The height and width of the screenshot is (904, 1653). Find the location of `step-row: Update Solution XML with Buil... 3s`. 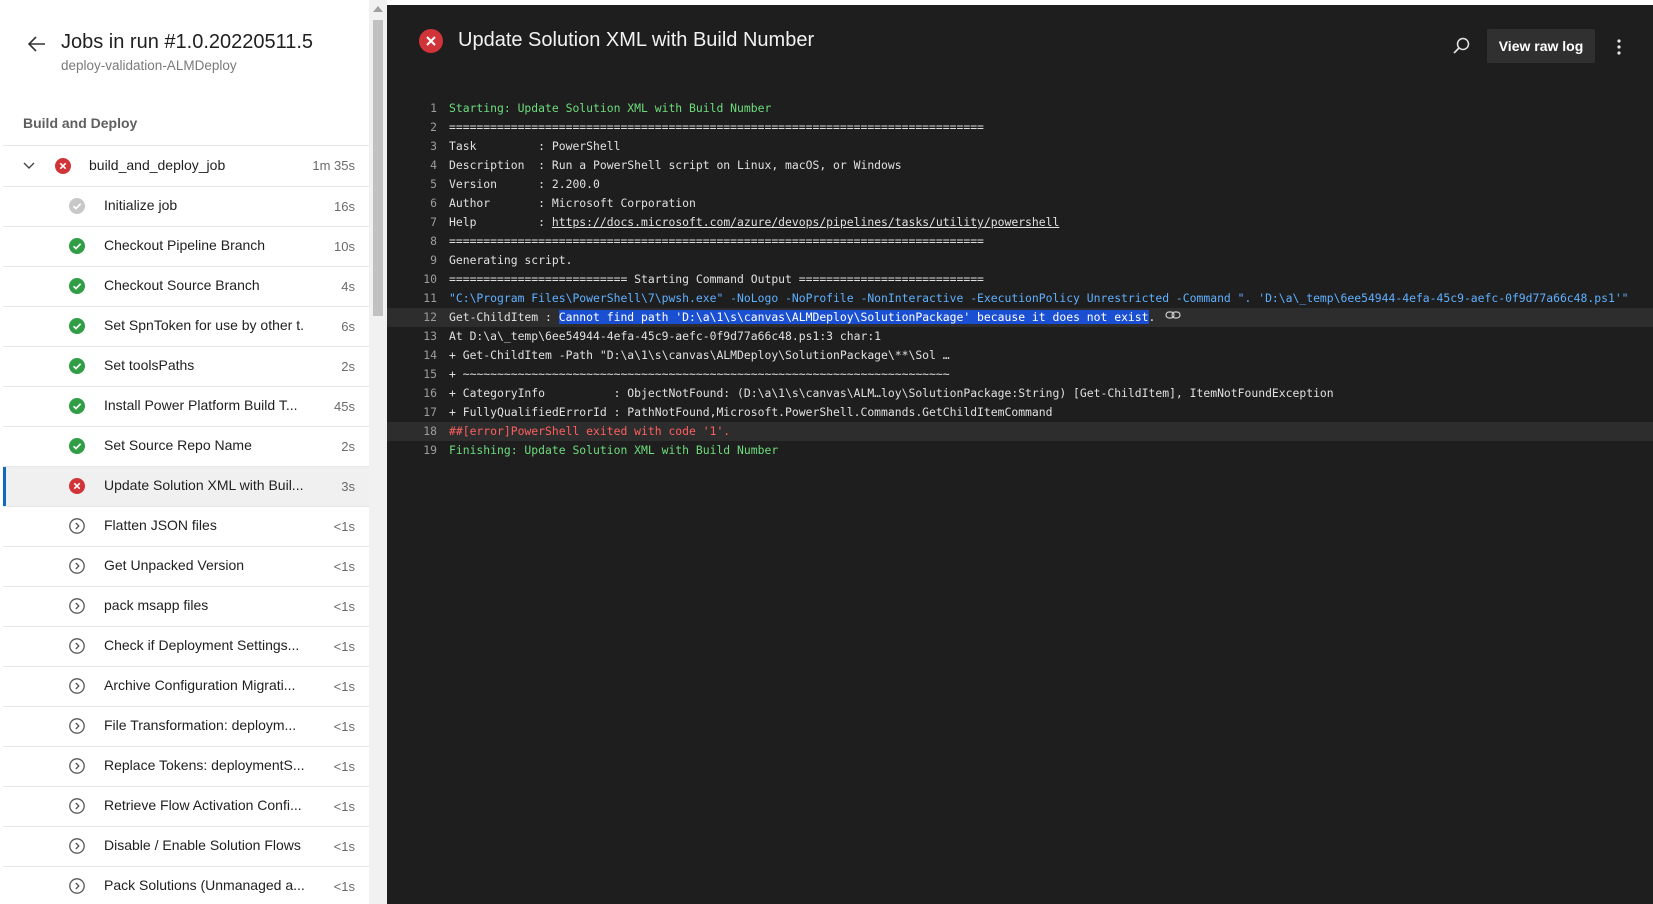

step-row: Update Solution XML with Buil... 3s is located at coordinates (186, 487).